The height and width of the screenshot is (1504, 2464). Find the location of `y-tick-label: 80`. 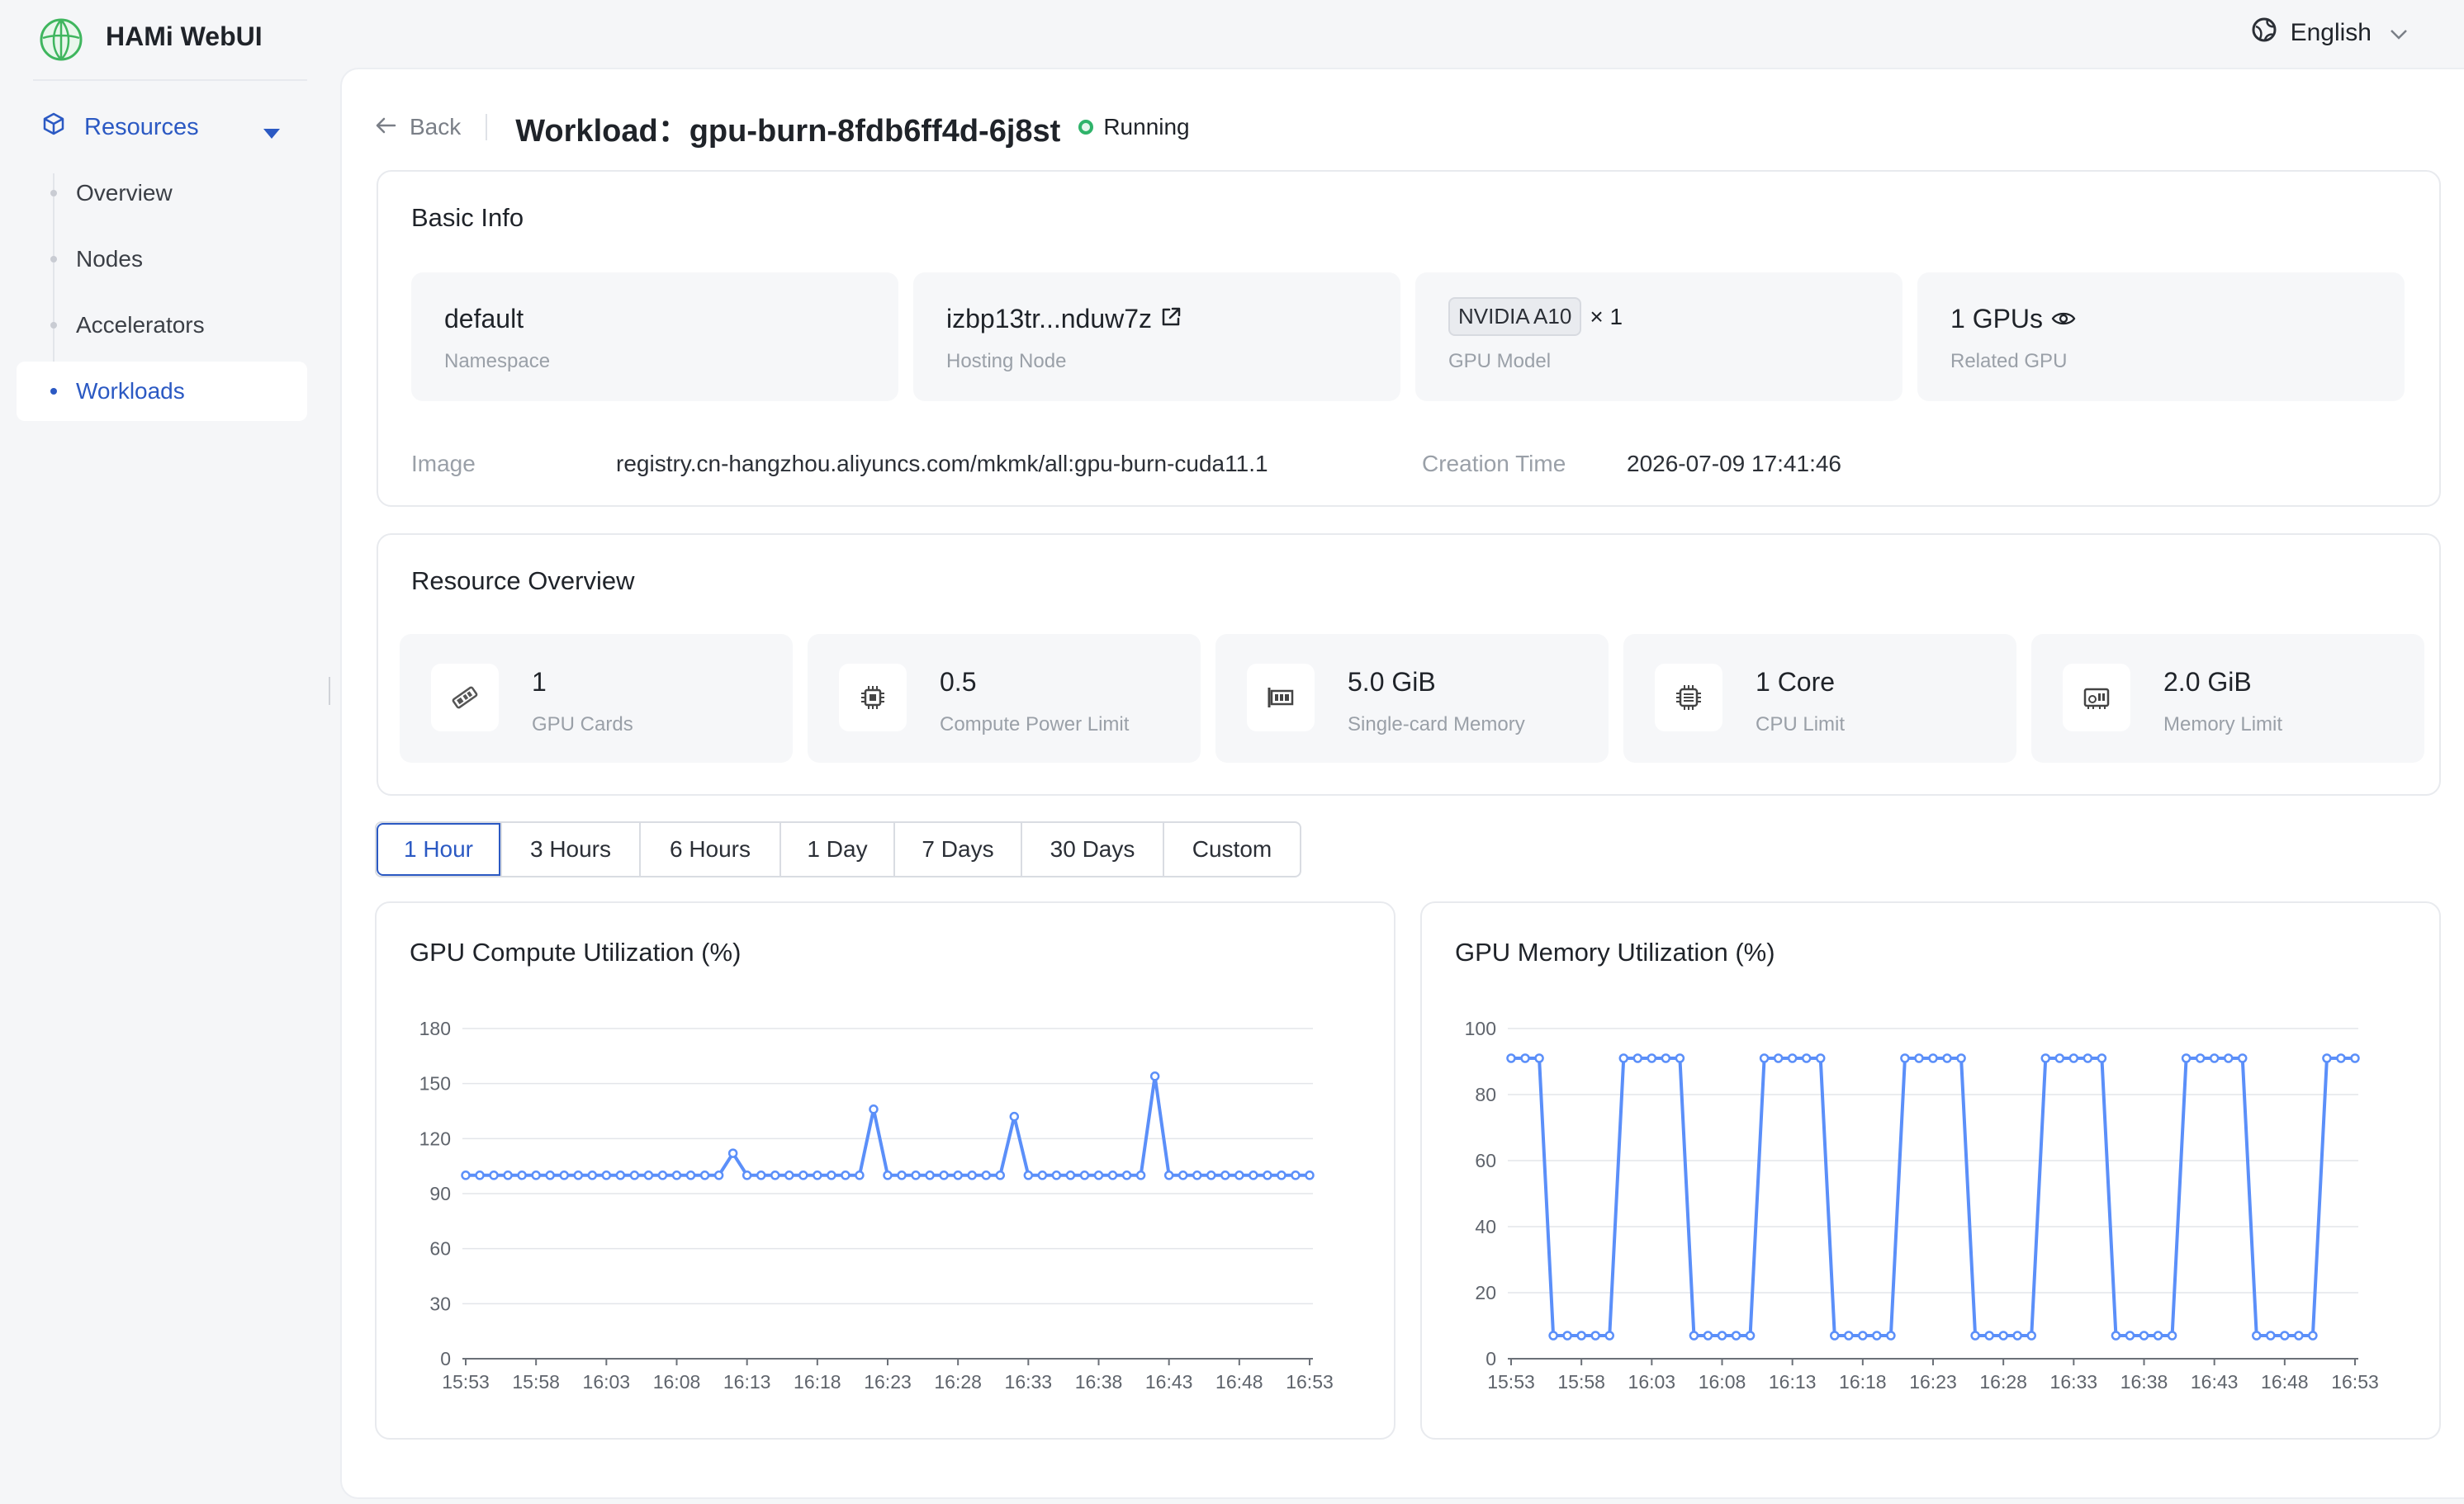

y-tick-label: 80 is located at coordinates (1485, 1094).